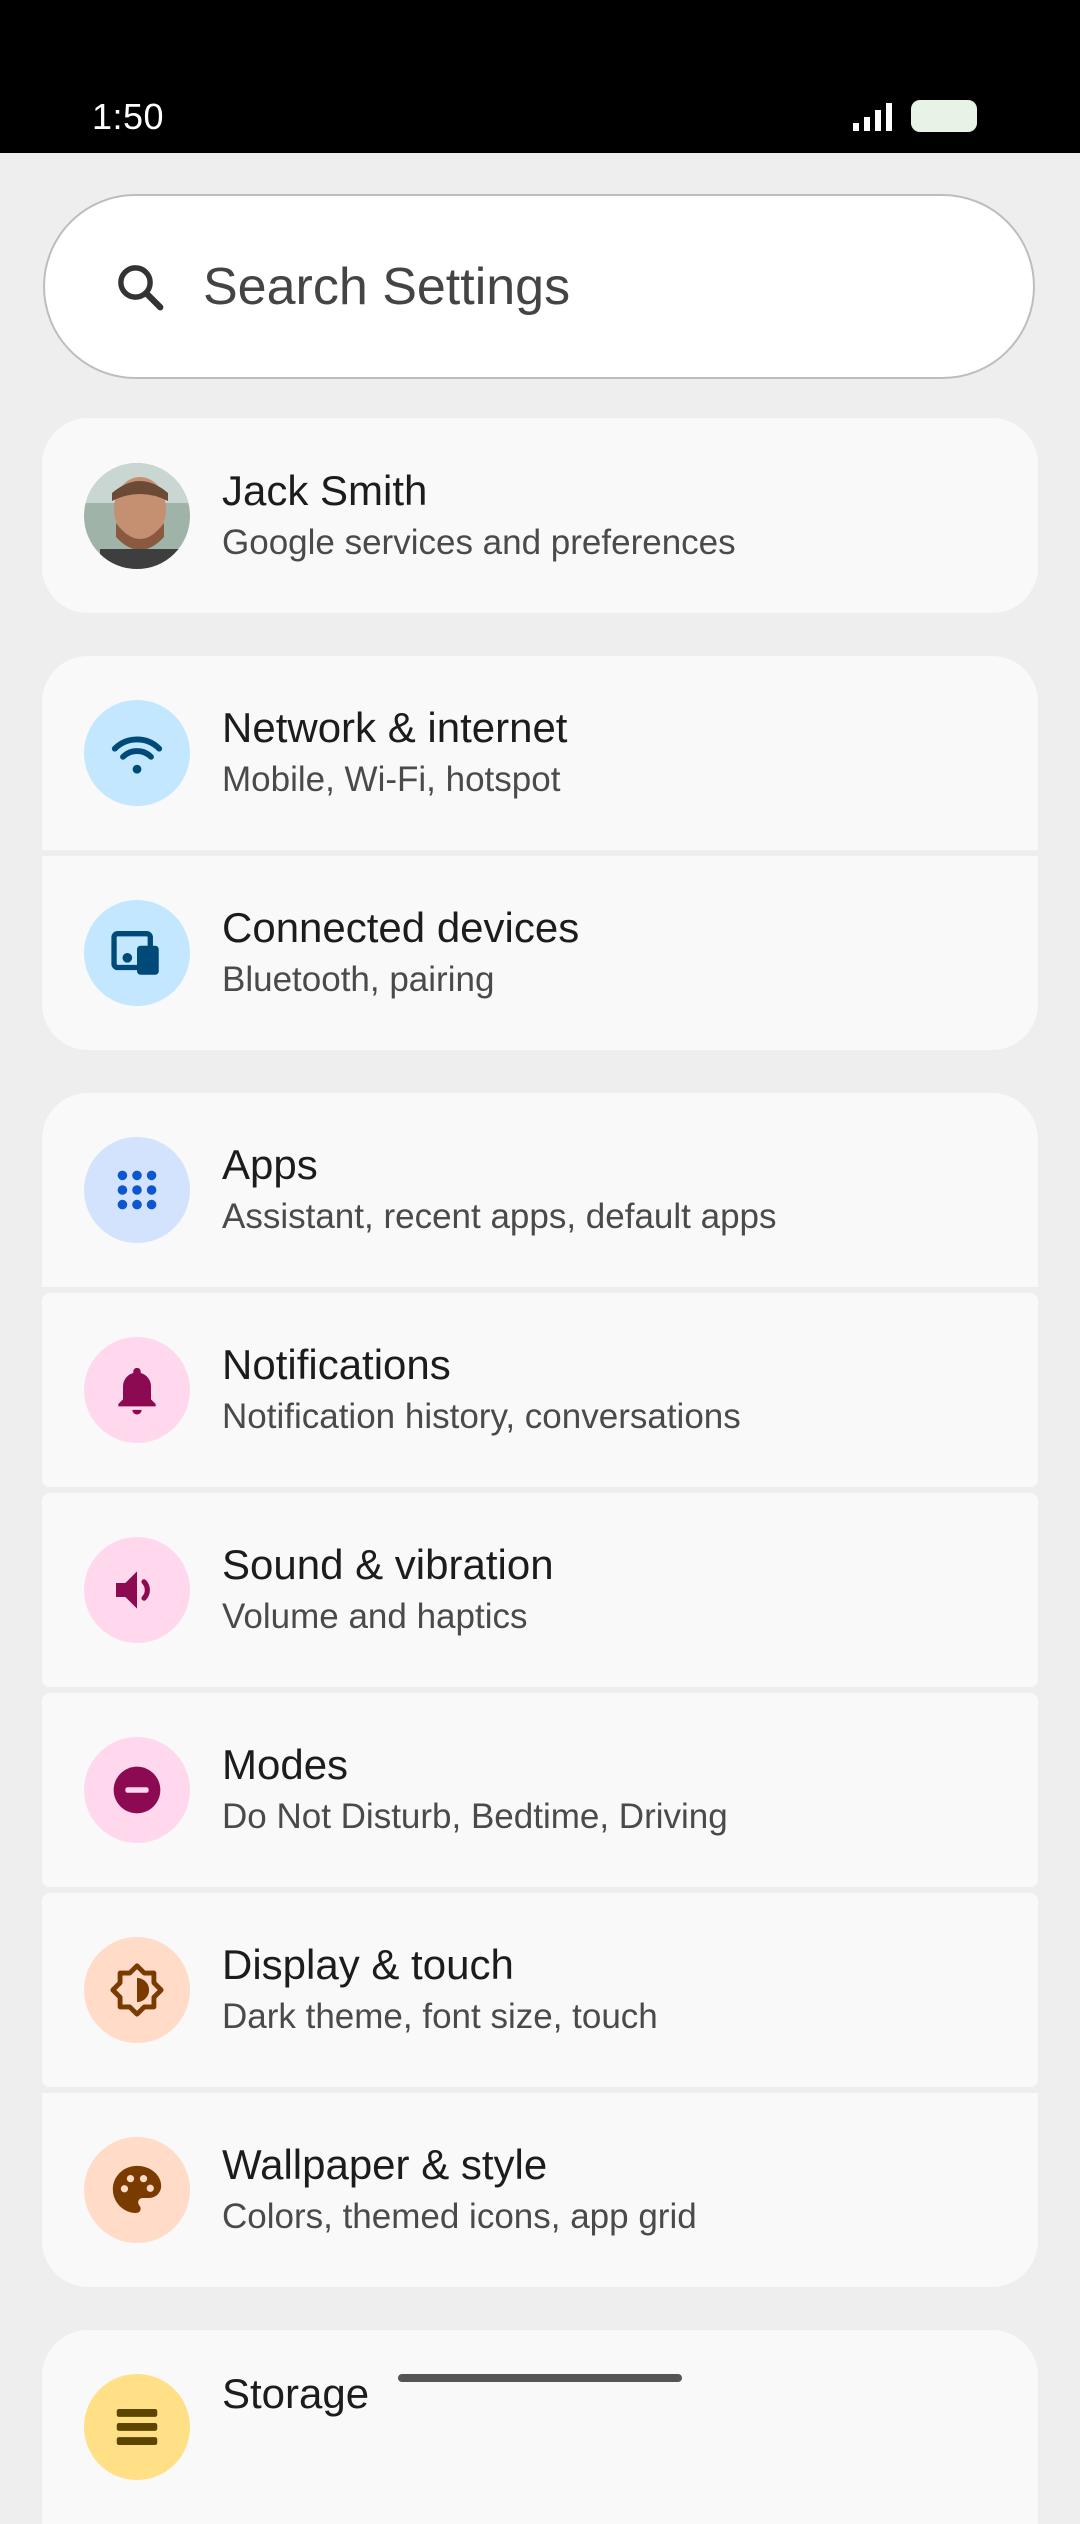 The width and height of the screenshot is (1080, 2524). Describe the element at coordinates (481, 1416) in the screenshot. I see `settings-item-subtitle: Notification history, conversations` at that location.